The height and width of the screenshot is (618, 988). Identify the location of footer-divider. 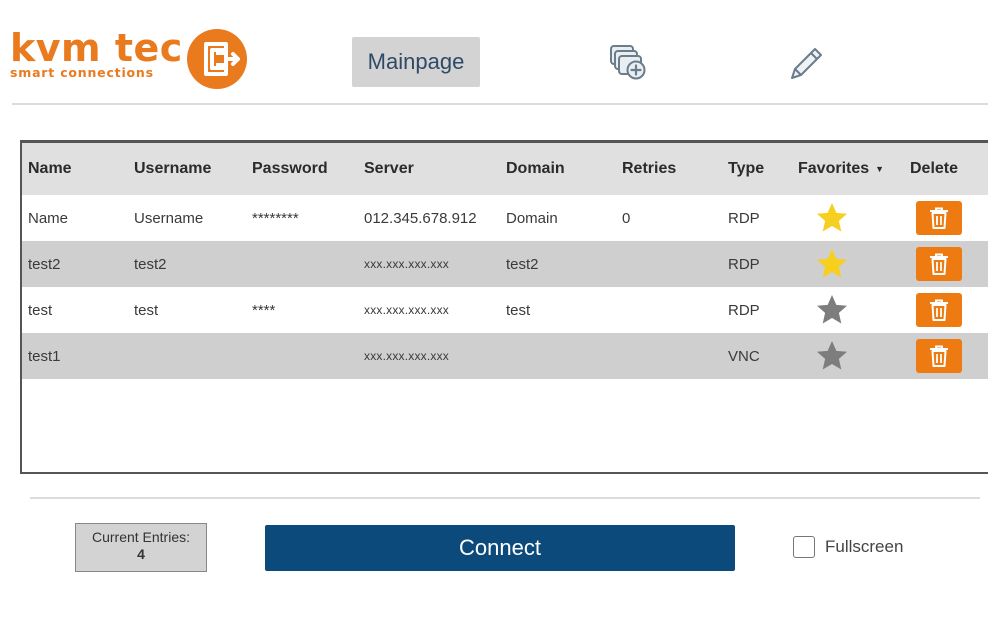
(505, 498).